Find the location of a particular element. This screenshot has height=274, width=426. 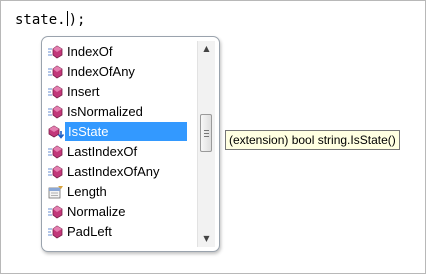

completion-item-label: LastIndexOf is located at coordinates (102, 151).